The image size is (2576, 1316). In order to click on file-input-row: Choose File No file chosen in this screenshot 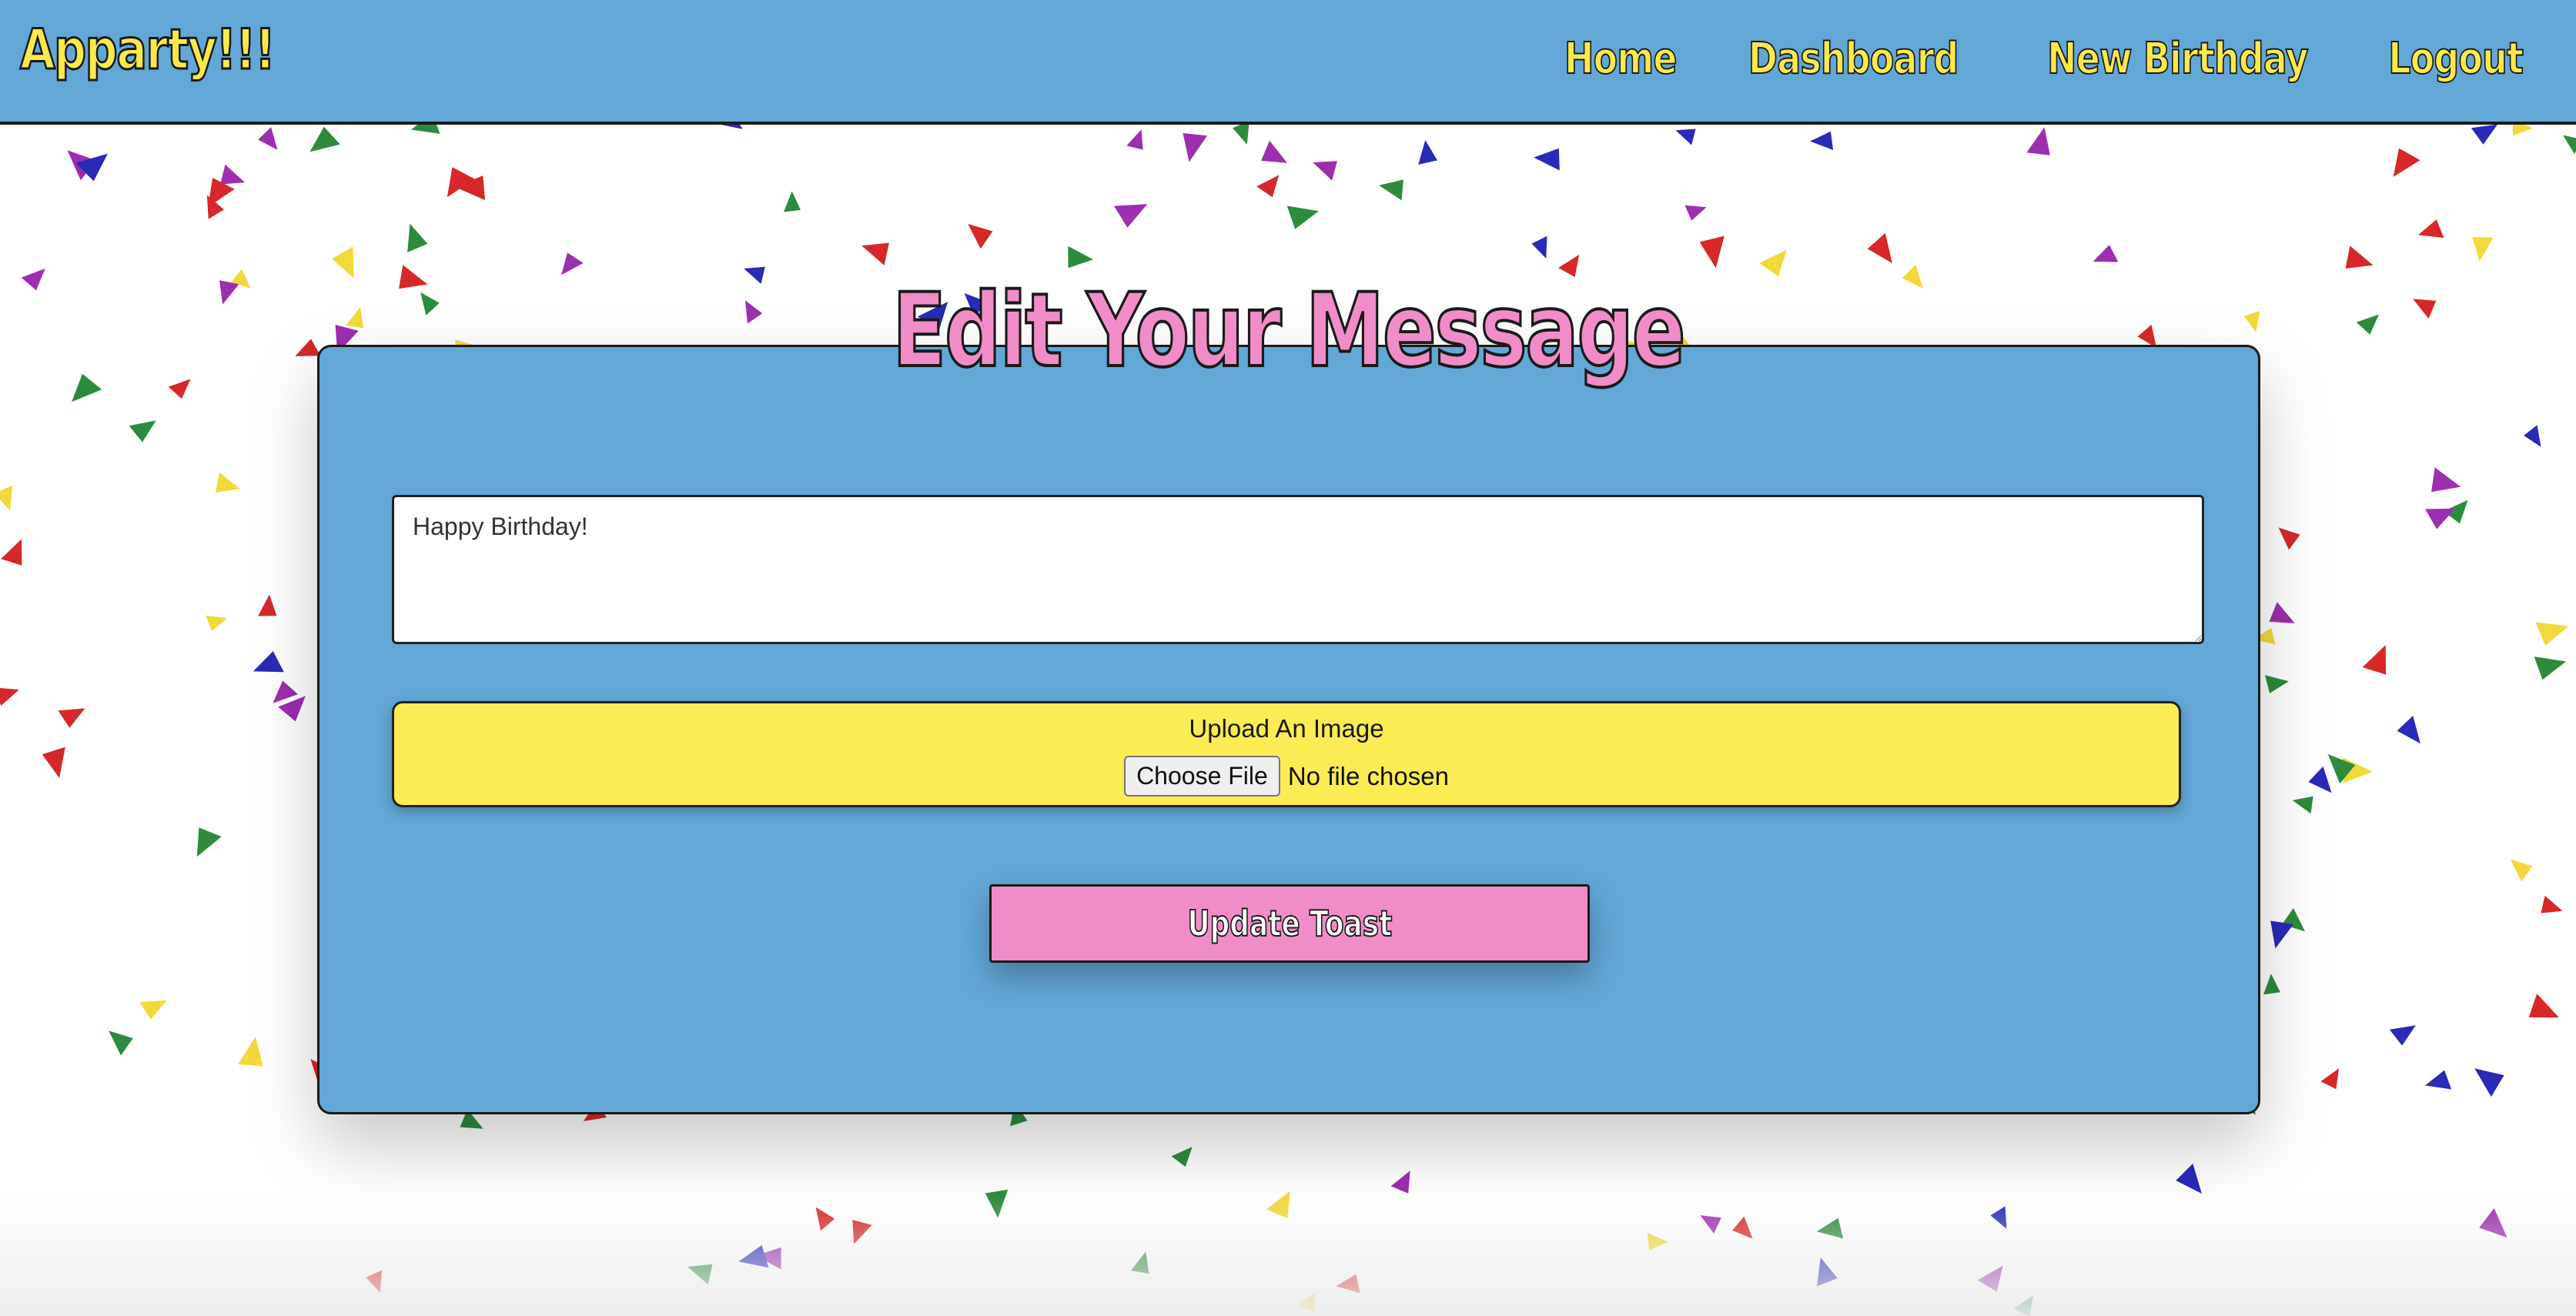, I will do `click(1287, 776)`.